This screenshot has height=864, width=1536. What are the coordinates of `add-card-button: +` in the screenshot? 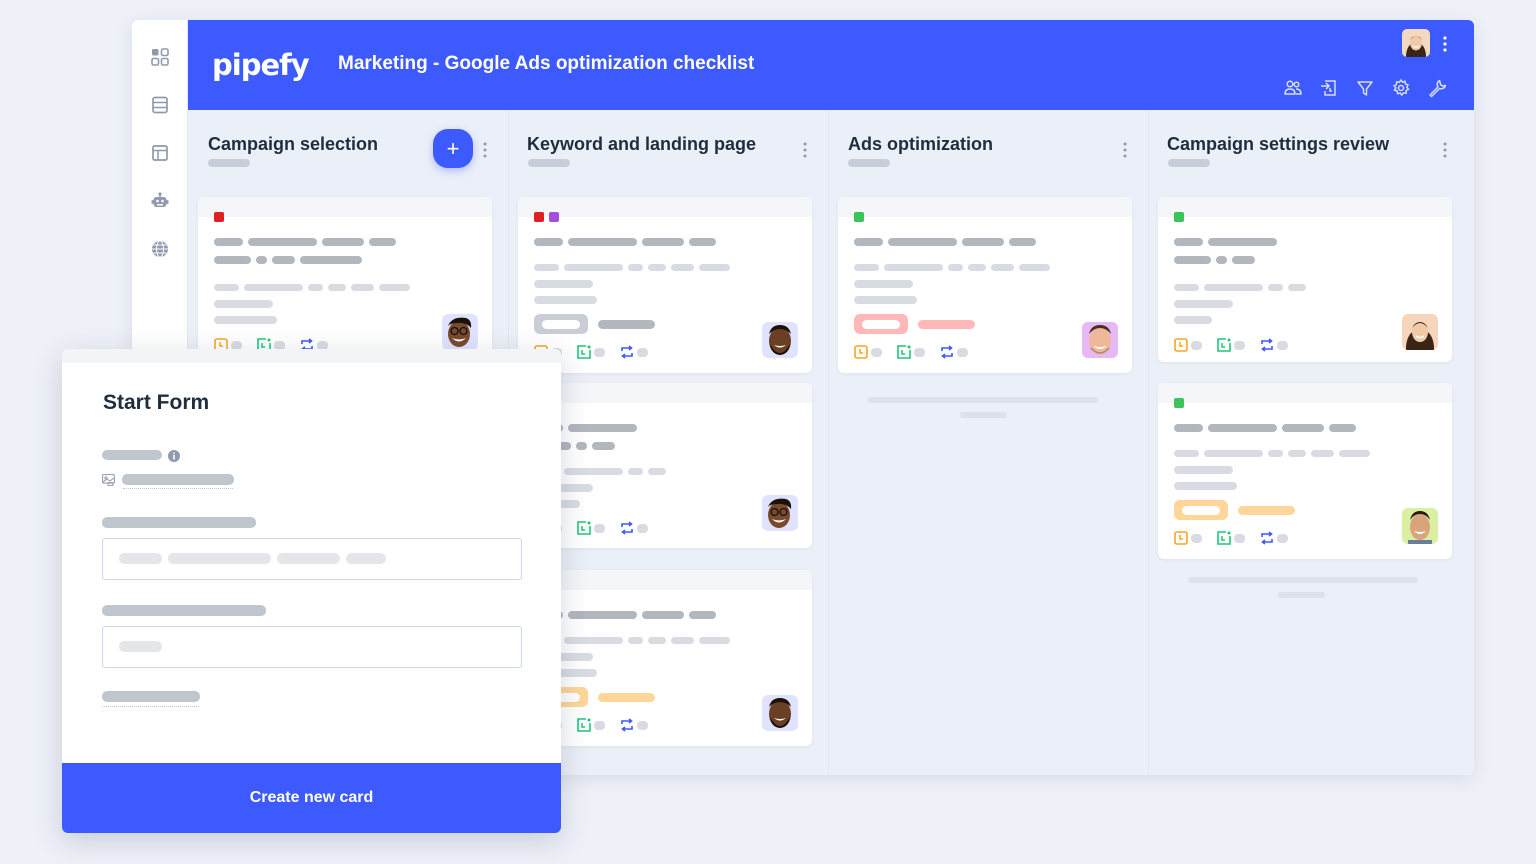 It's located at (453, 148).